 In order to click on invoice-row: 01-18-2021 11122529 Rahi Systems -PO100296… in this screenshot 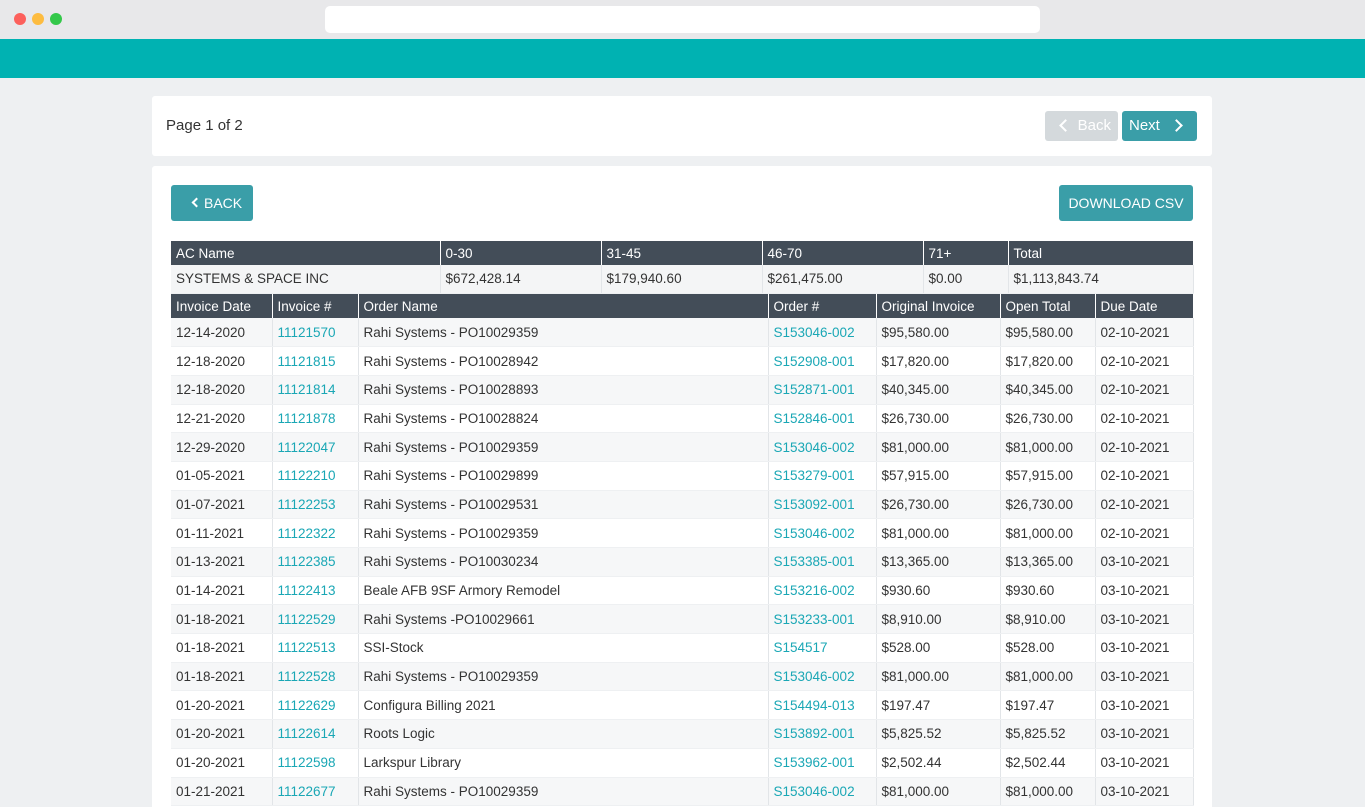, I will do `click(682, 619)`.